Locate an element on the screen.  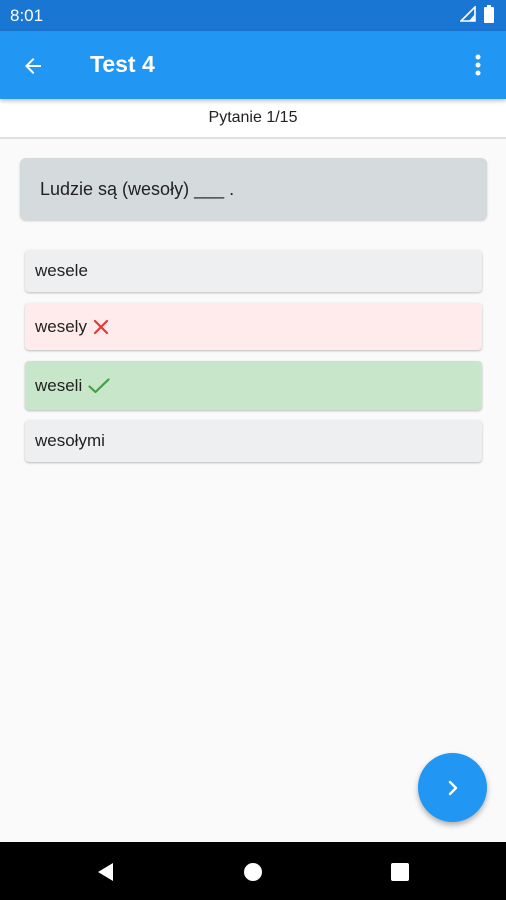
close-icon is located at coordinates (101, 327).